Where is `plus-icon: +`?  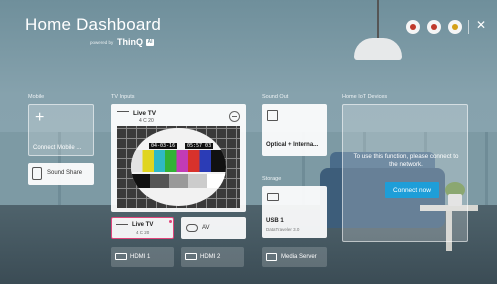
plus-icon: + is located at coordinates (40, 117).